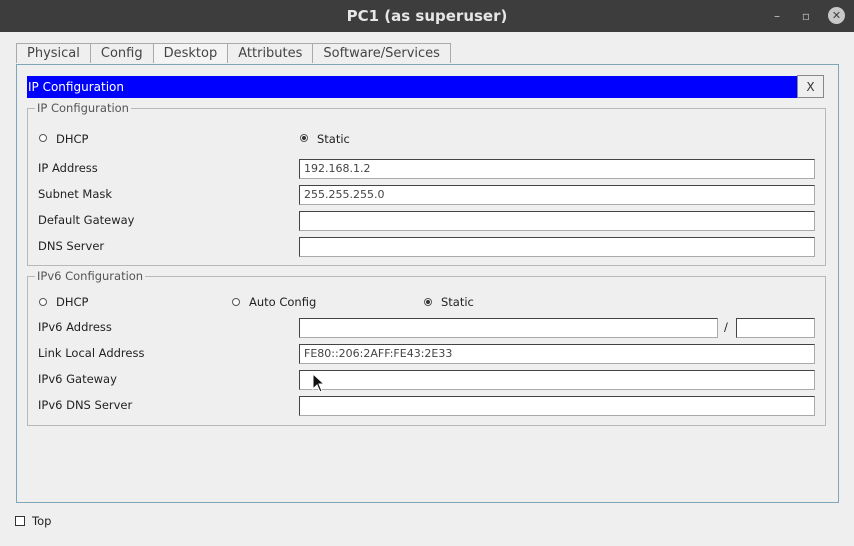 Image resolution: width=854 pixels, height=546 pixels. I want to click on ipv6-prefix-field, so click(775, 328).